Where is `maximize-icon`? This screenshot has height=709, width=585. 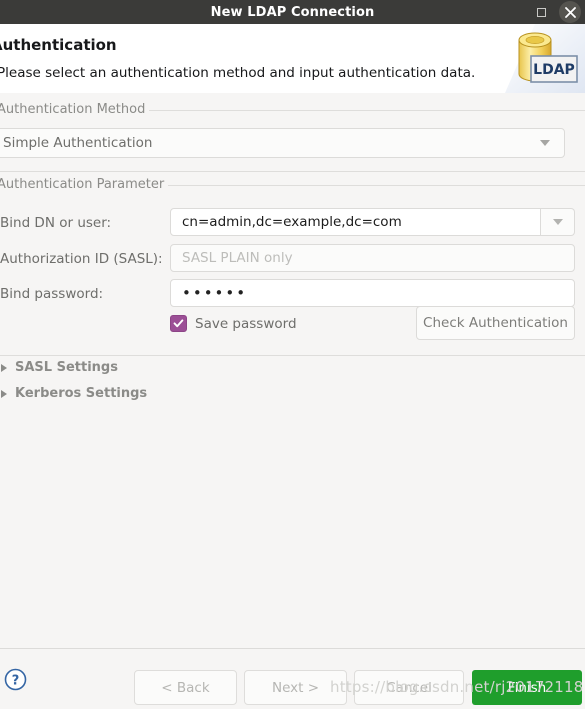
maximize-icon is located at coordinates (541, 12).